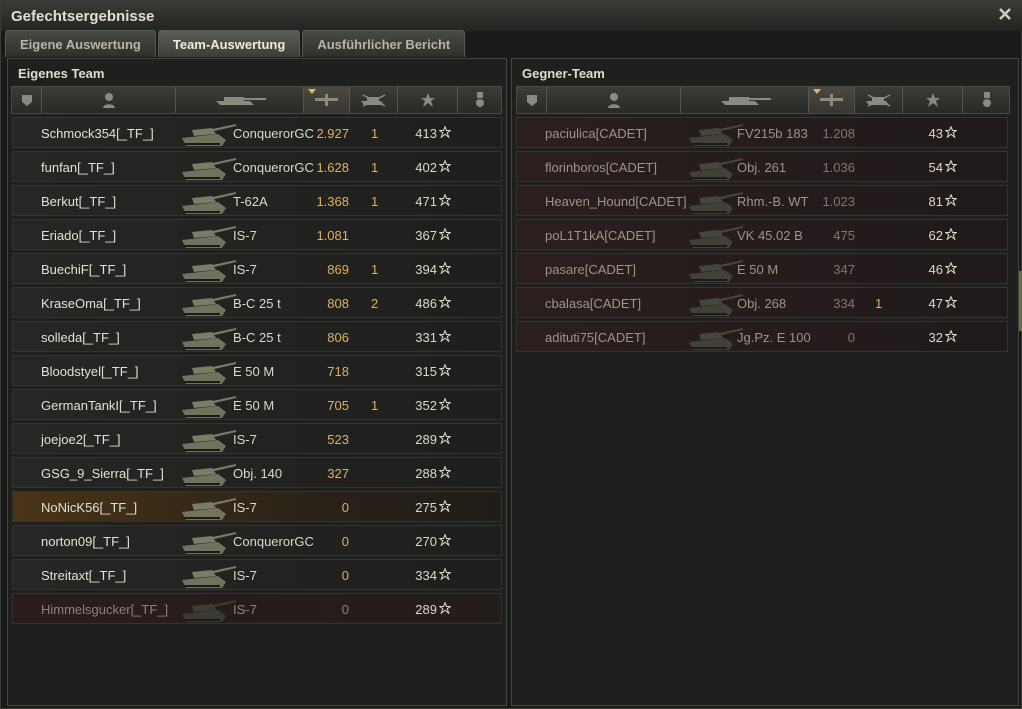  I want to click on tank-name: B-C 25 t, so click(257, 303).